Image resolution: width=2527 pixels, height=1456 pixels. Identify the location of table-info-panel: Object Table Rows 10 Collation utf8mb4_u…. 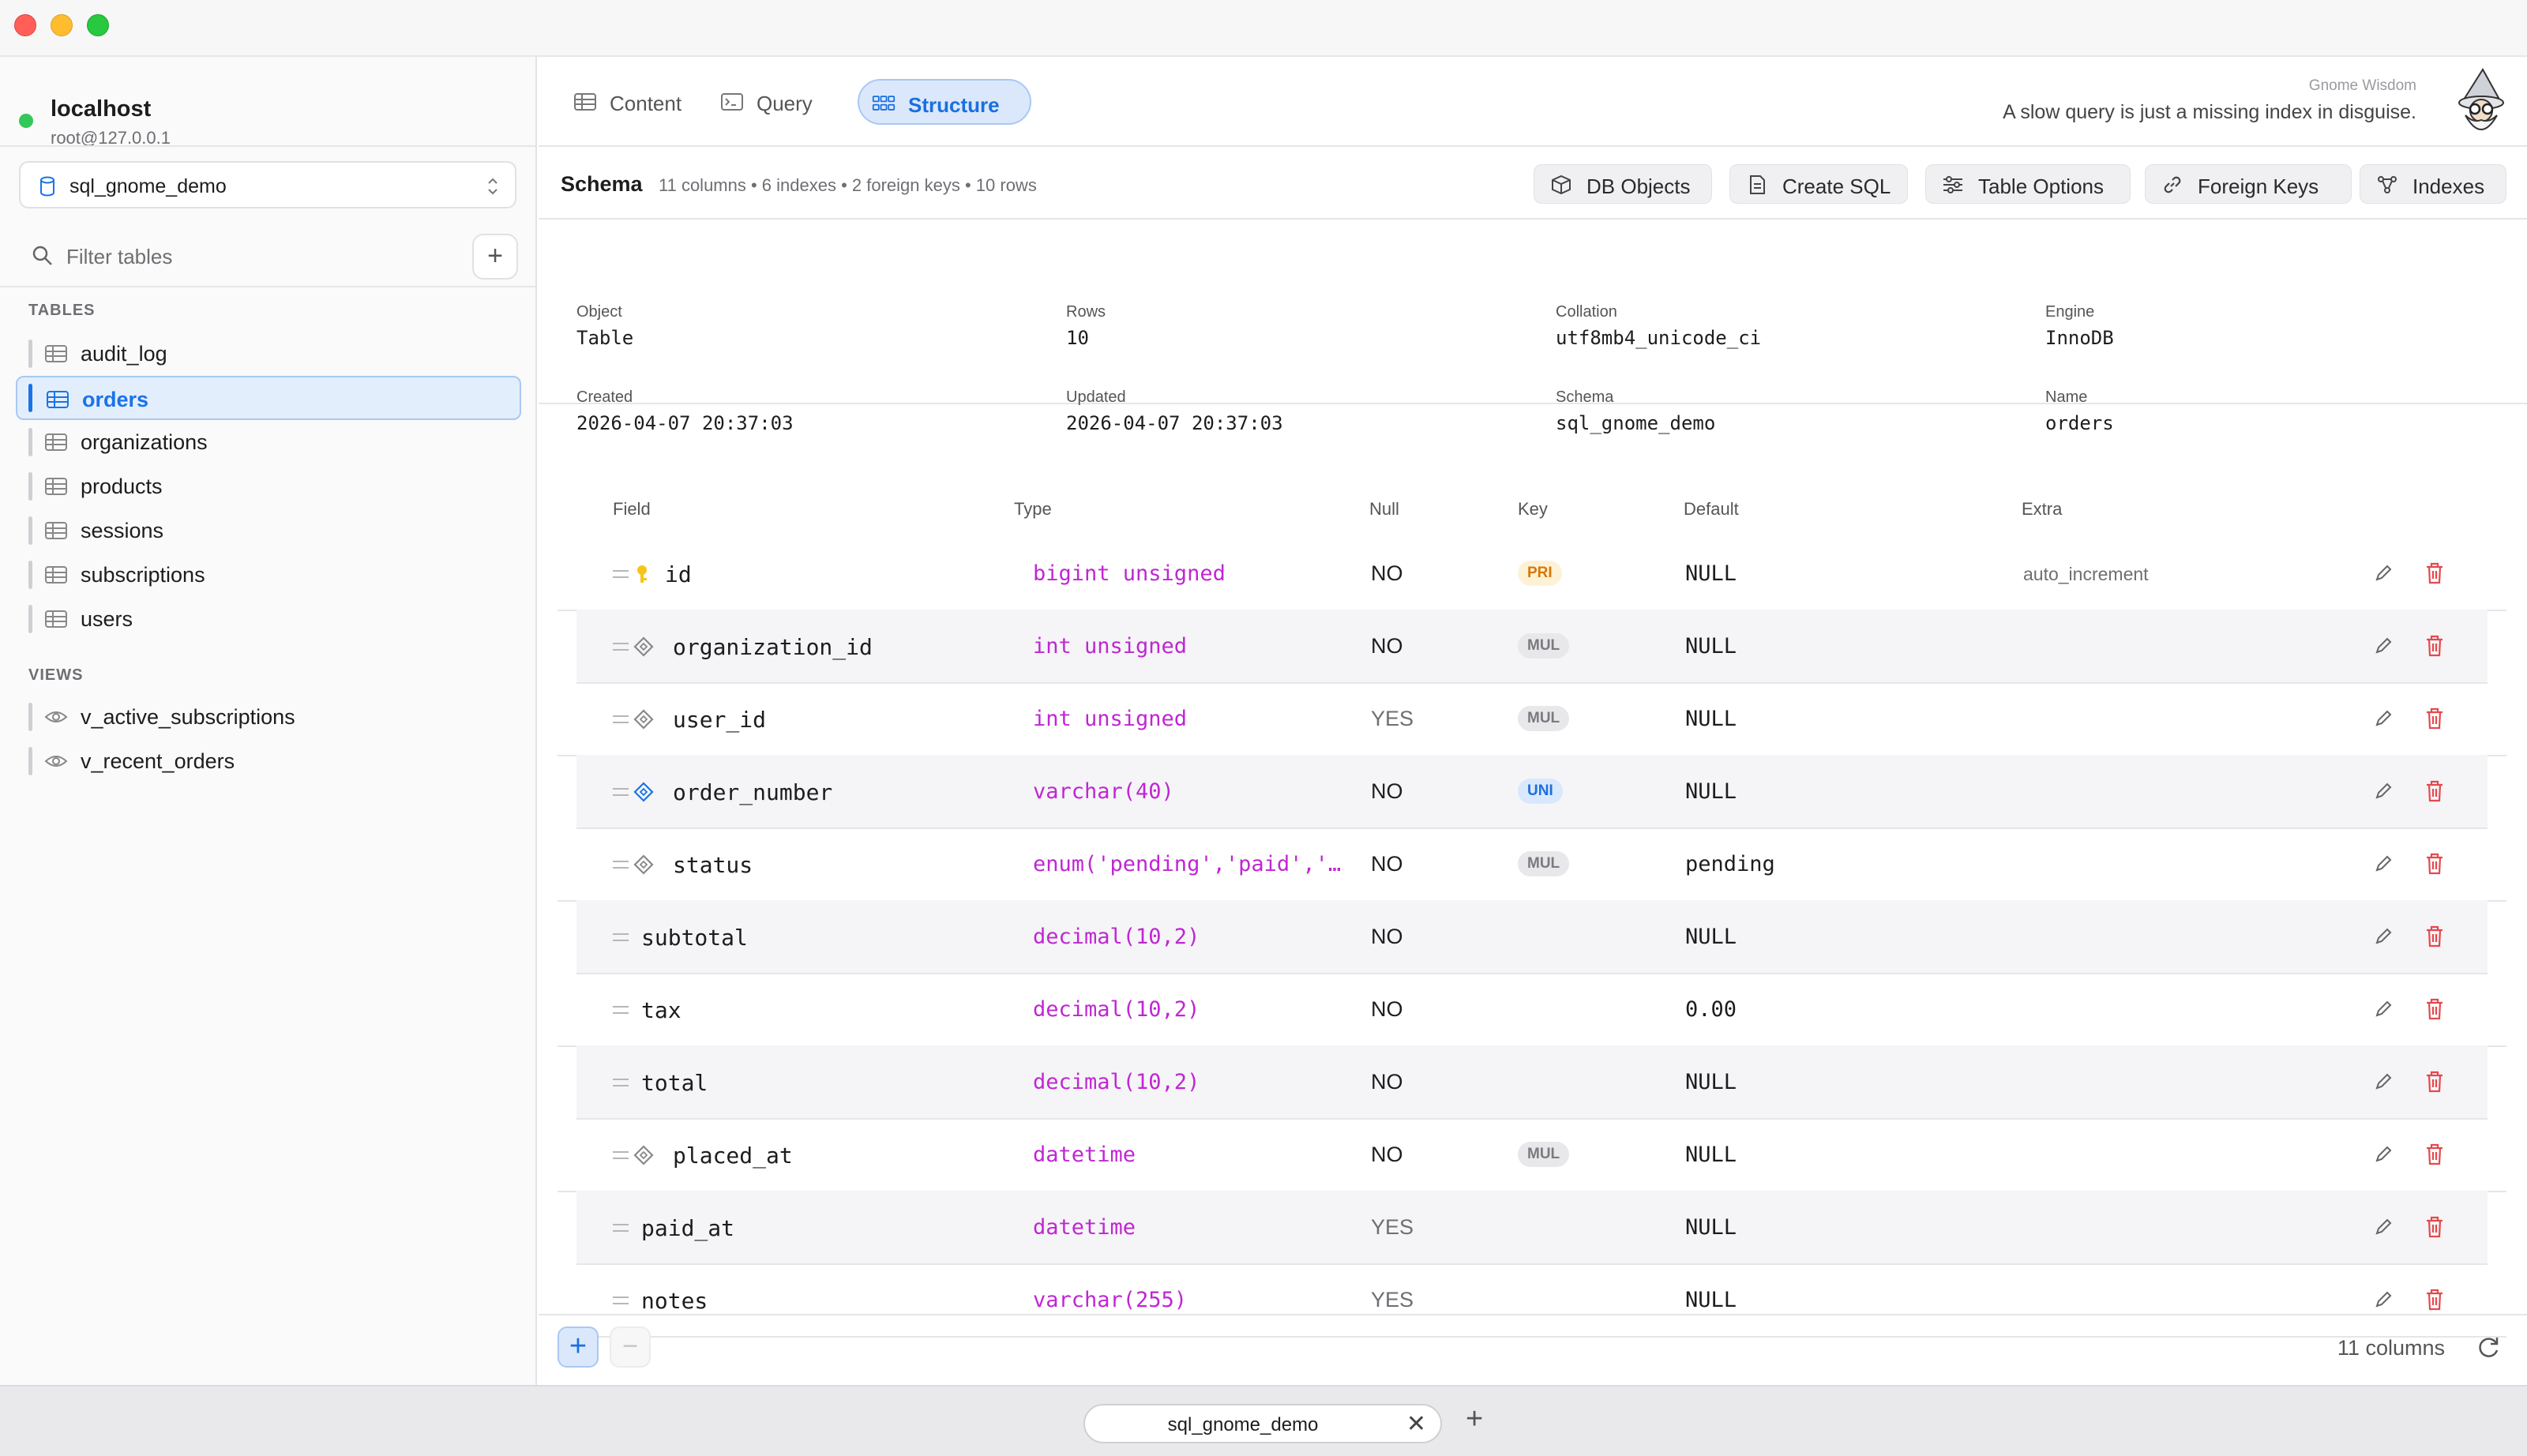
(1533, 327).